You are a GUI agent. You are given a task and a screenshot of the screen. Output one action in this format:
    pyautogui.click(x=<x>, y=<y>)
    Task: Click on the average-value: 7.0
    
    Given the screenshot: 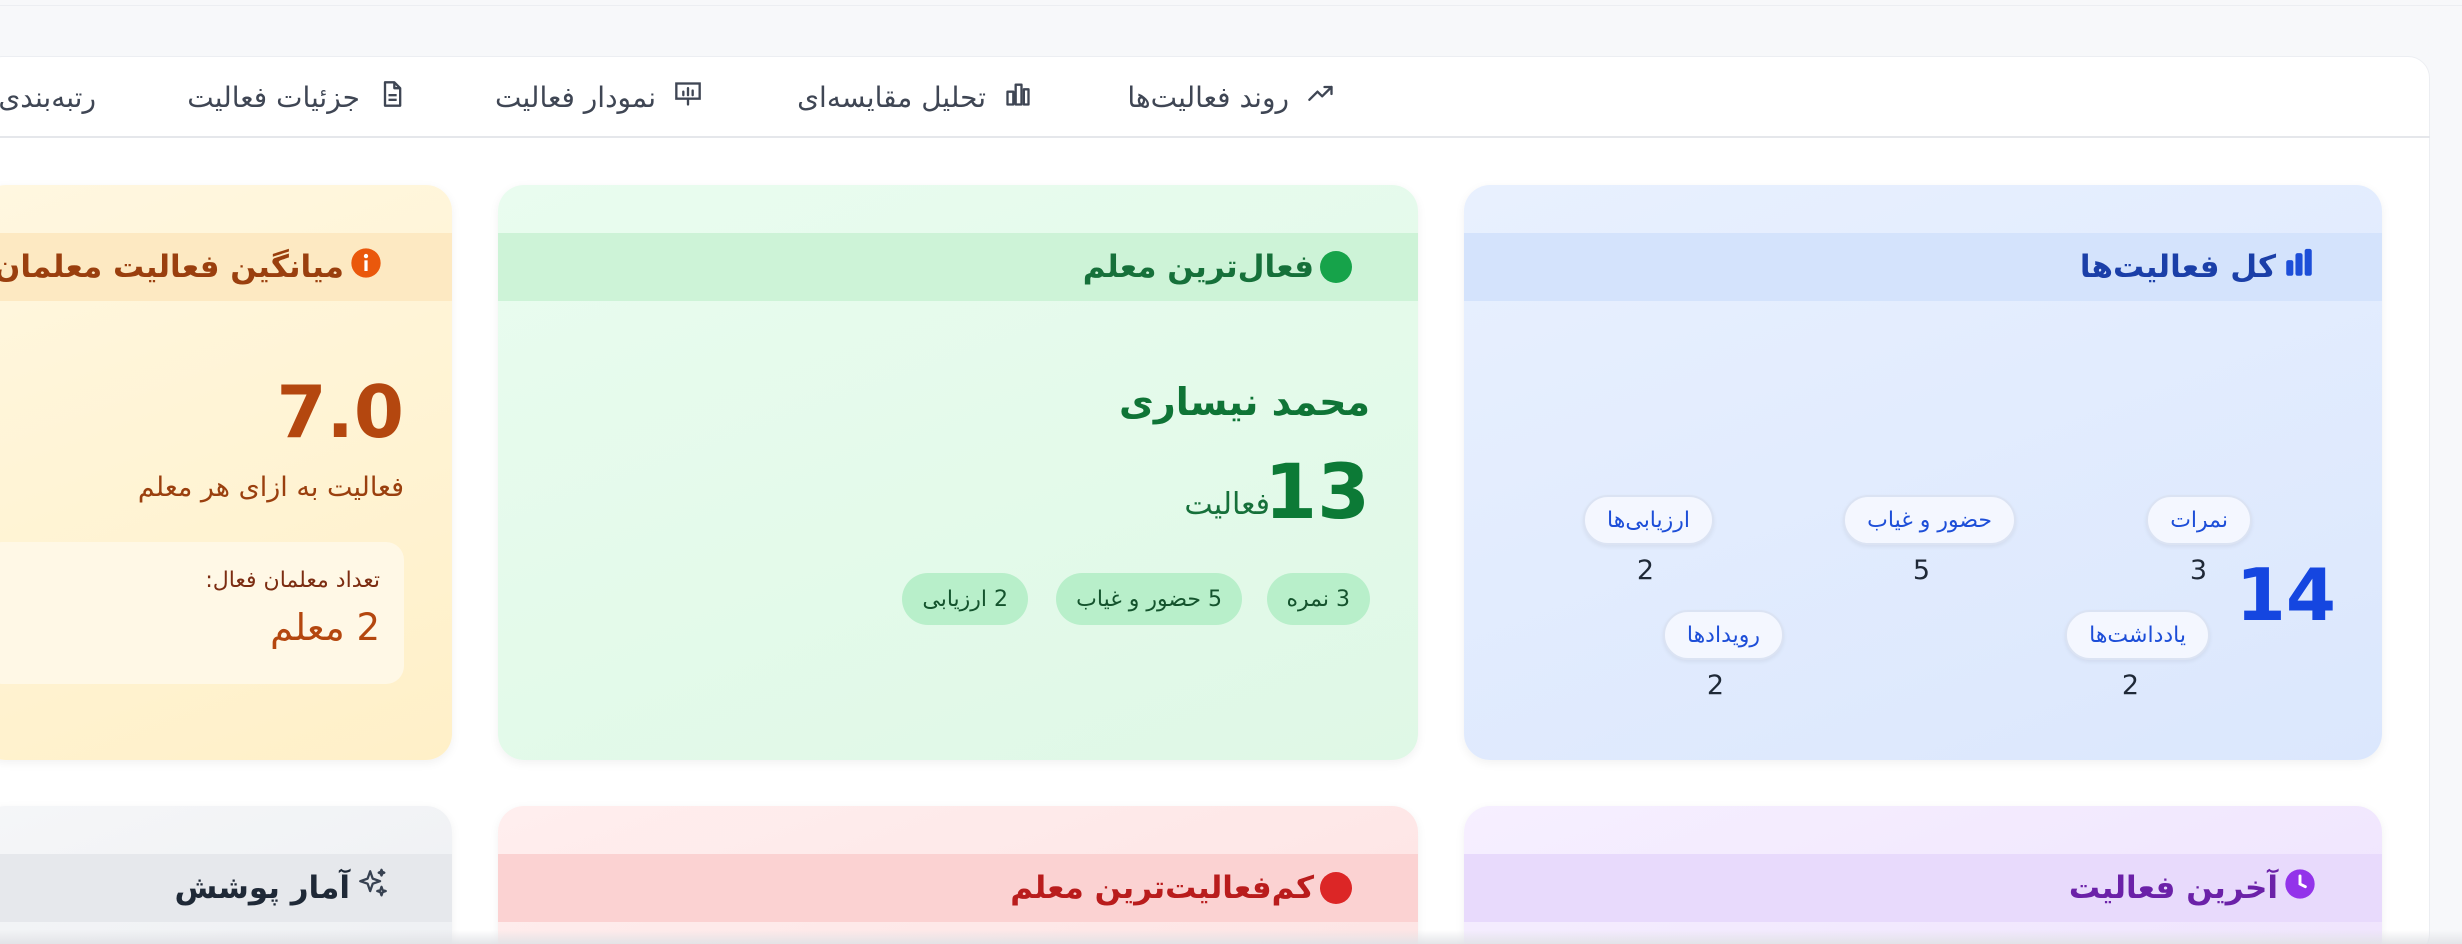 What is the action you would take?
    pyautogui.click(x=340, y=412)
    